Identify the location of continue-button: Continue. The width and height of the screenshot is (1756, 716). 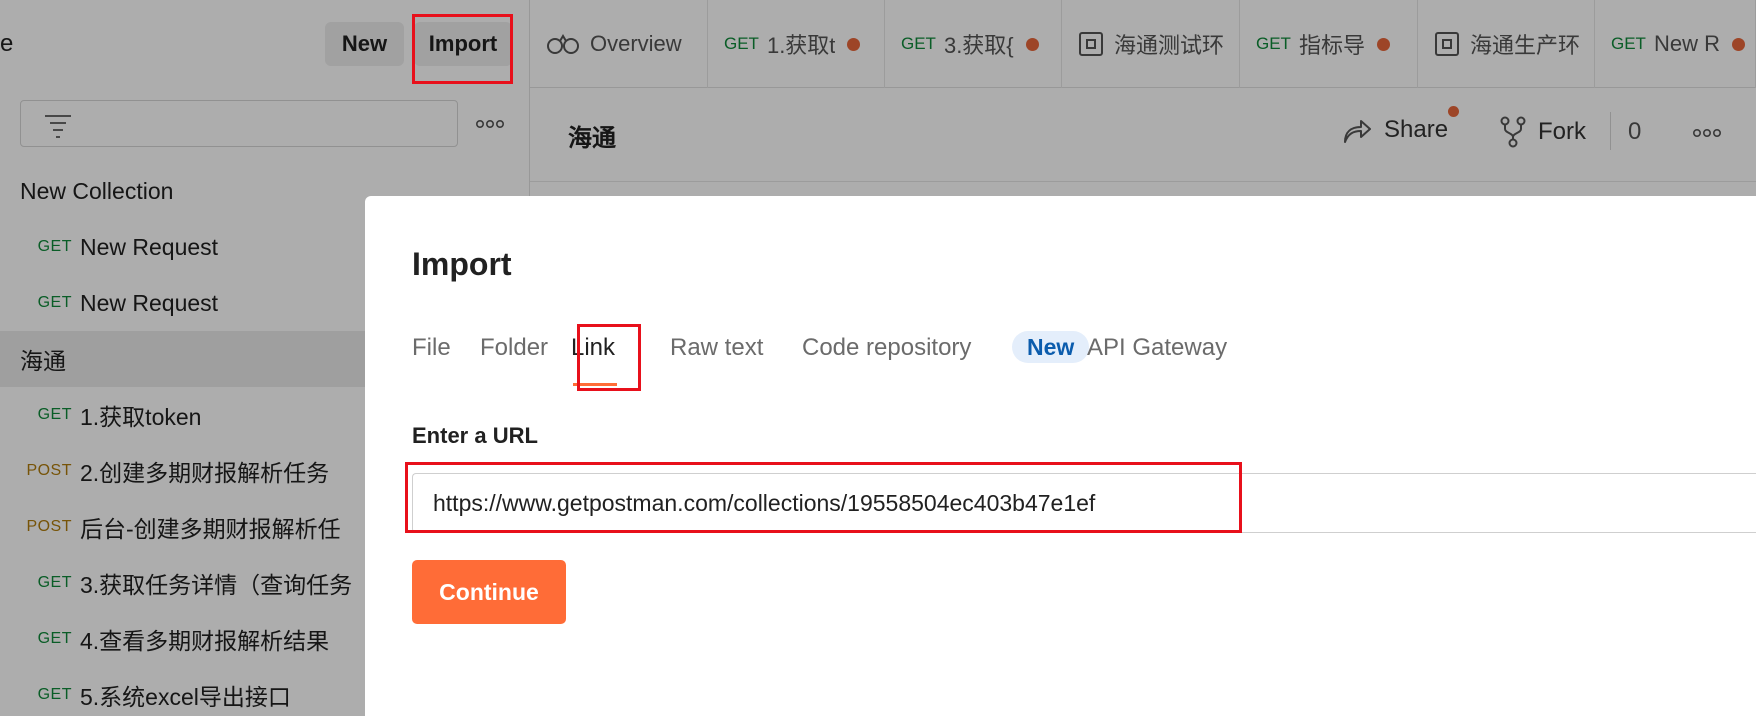
(489, 592).